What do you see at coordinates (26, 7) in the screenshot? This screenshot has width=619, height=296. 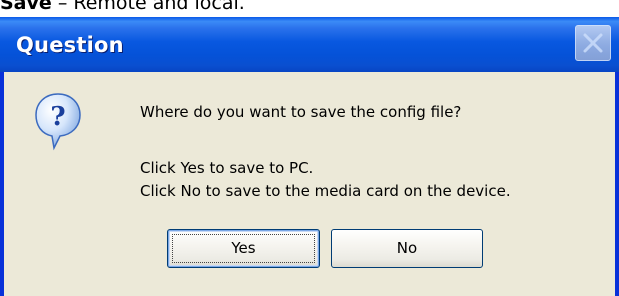 I see `caption-bold-text: Save` at bounding box center [26, 7].